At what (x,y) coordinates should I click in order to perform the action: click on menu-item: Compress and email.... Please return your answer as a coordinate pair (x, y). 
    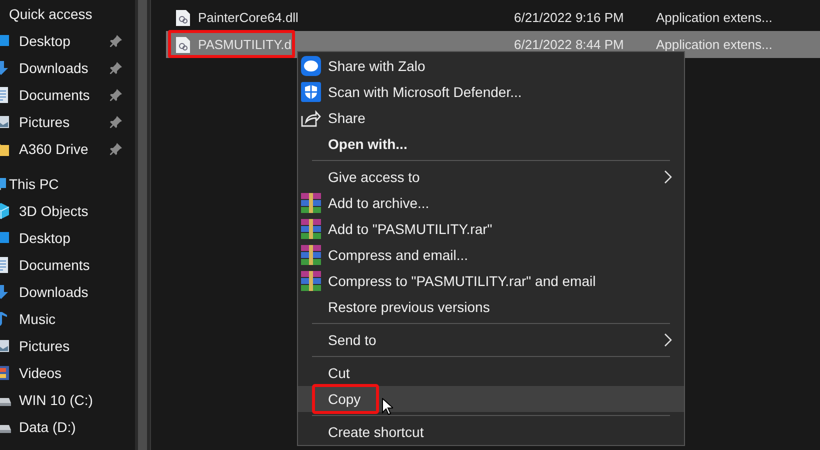
    Looking at the image, I should click on (491, 255).